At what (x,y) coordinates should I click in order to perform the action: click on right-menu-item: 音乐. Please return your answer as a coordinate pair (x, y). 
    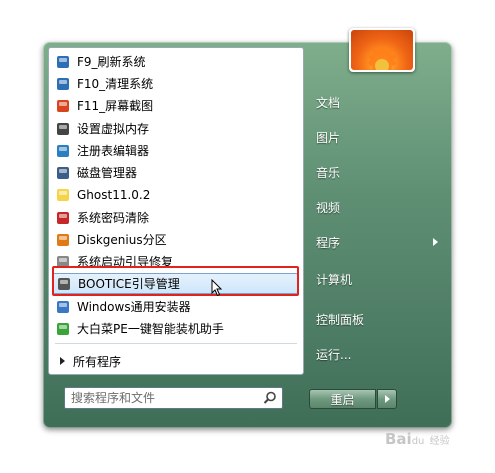
    Looking at the image, I should click on (328, 172).